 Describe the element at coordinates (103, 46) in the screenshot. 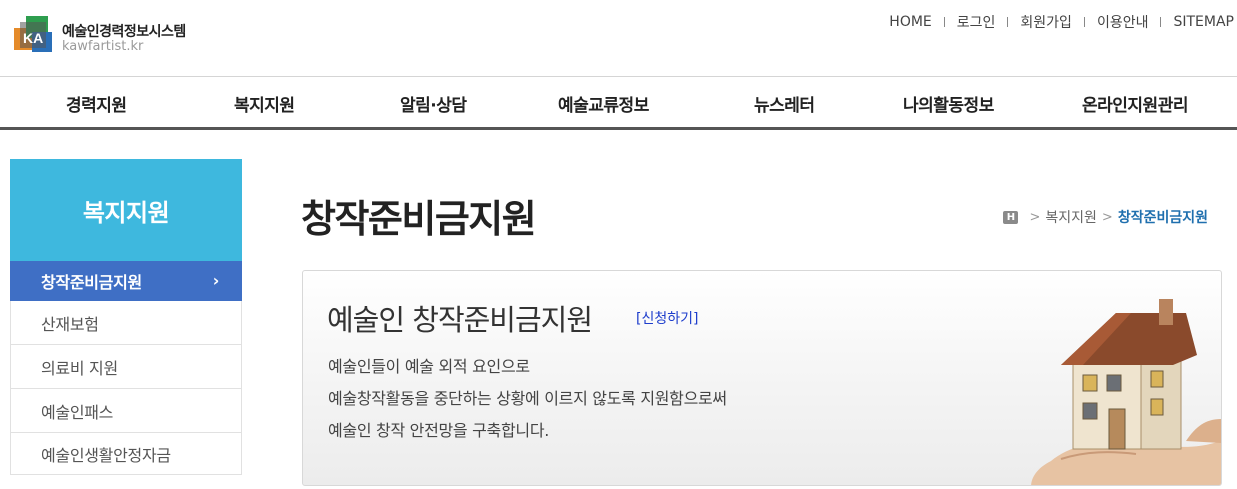

I see `logo-subtitle: kawfartist.kr` at that location.